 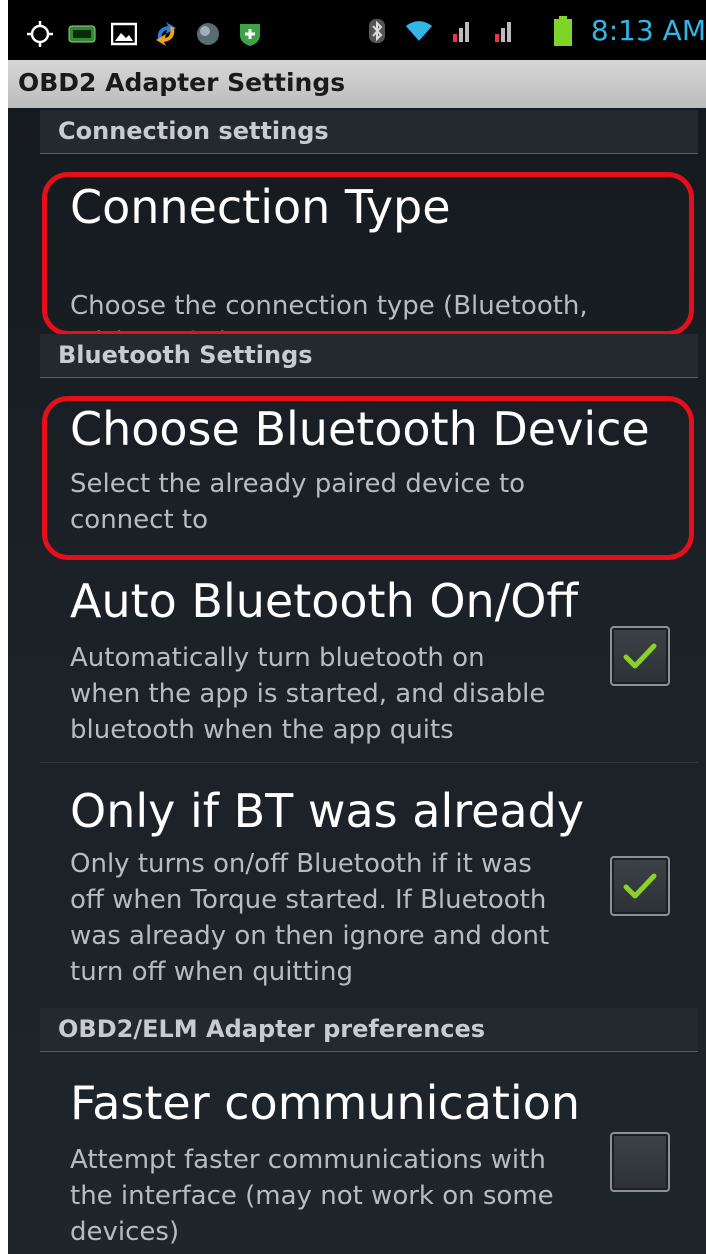 What do you see at coordinates (40, 34) in the screenshot?
I see `gps-icon` at bounding box center [40, 34].